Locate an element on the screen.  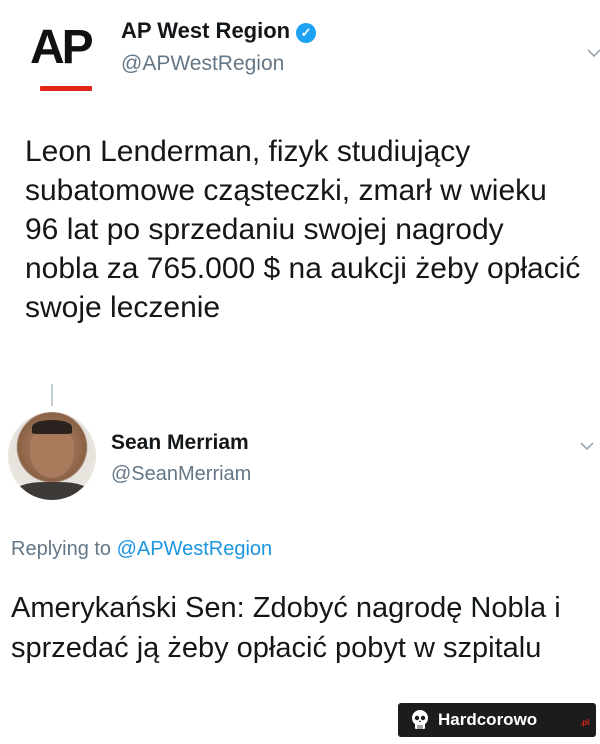
watermark-text: Hardcorowo is located at coordinates (488, 719).